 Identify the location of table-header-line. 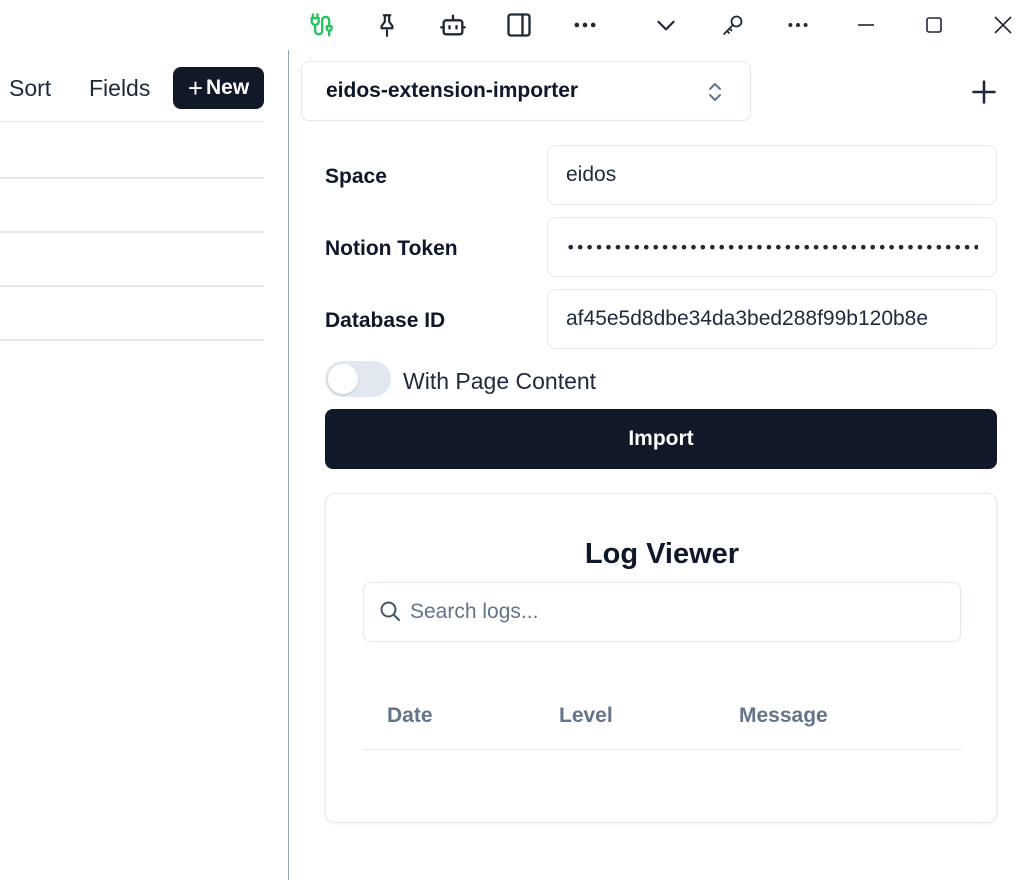
(132, 121).